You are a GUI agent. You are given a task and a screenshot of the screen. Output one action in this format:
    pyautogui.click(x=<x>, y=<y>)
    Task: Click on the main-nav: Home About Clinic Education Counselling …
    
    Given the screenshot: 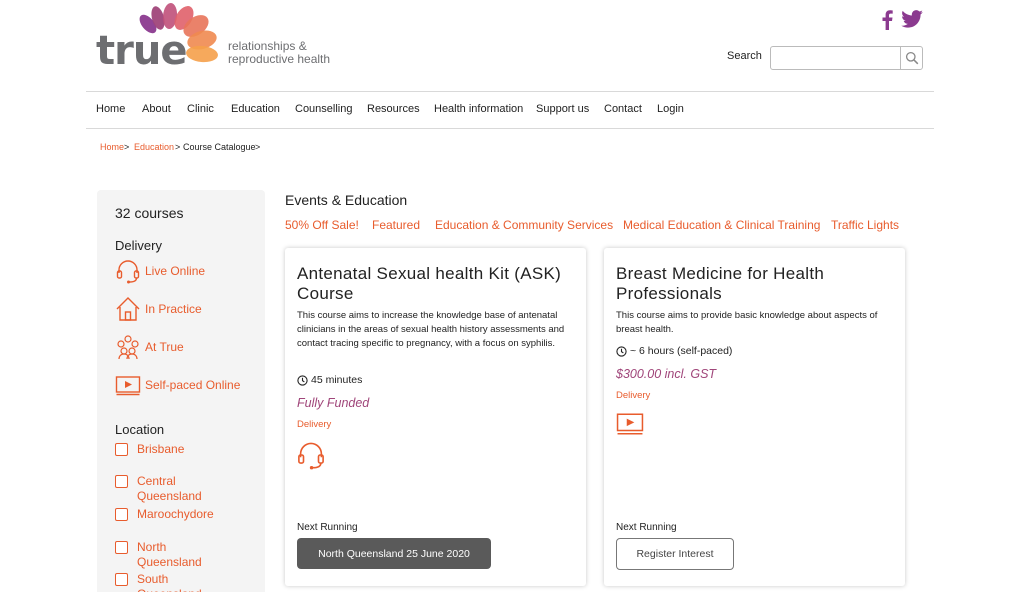 What is the action you would take?
    pyautogui.click(x=510, y=110)
    